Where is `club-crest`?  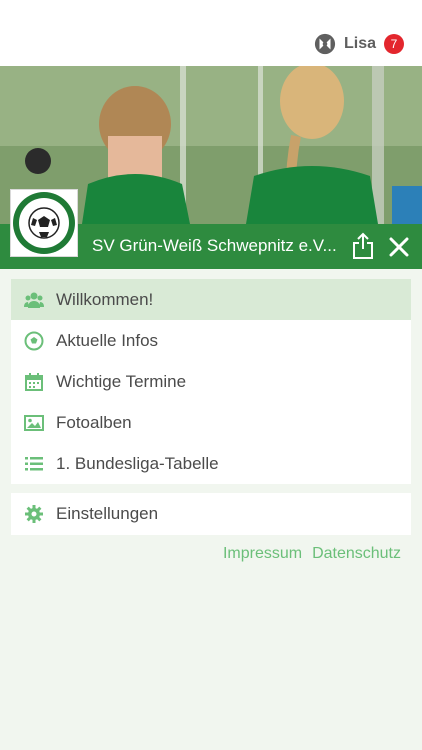
club-crest is located at coordinates (44, 223).